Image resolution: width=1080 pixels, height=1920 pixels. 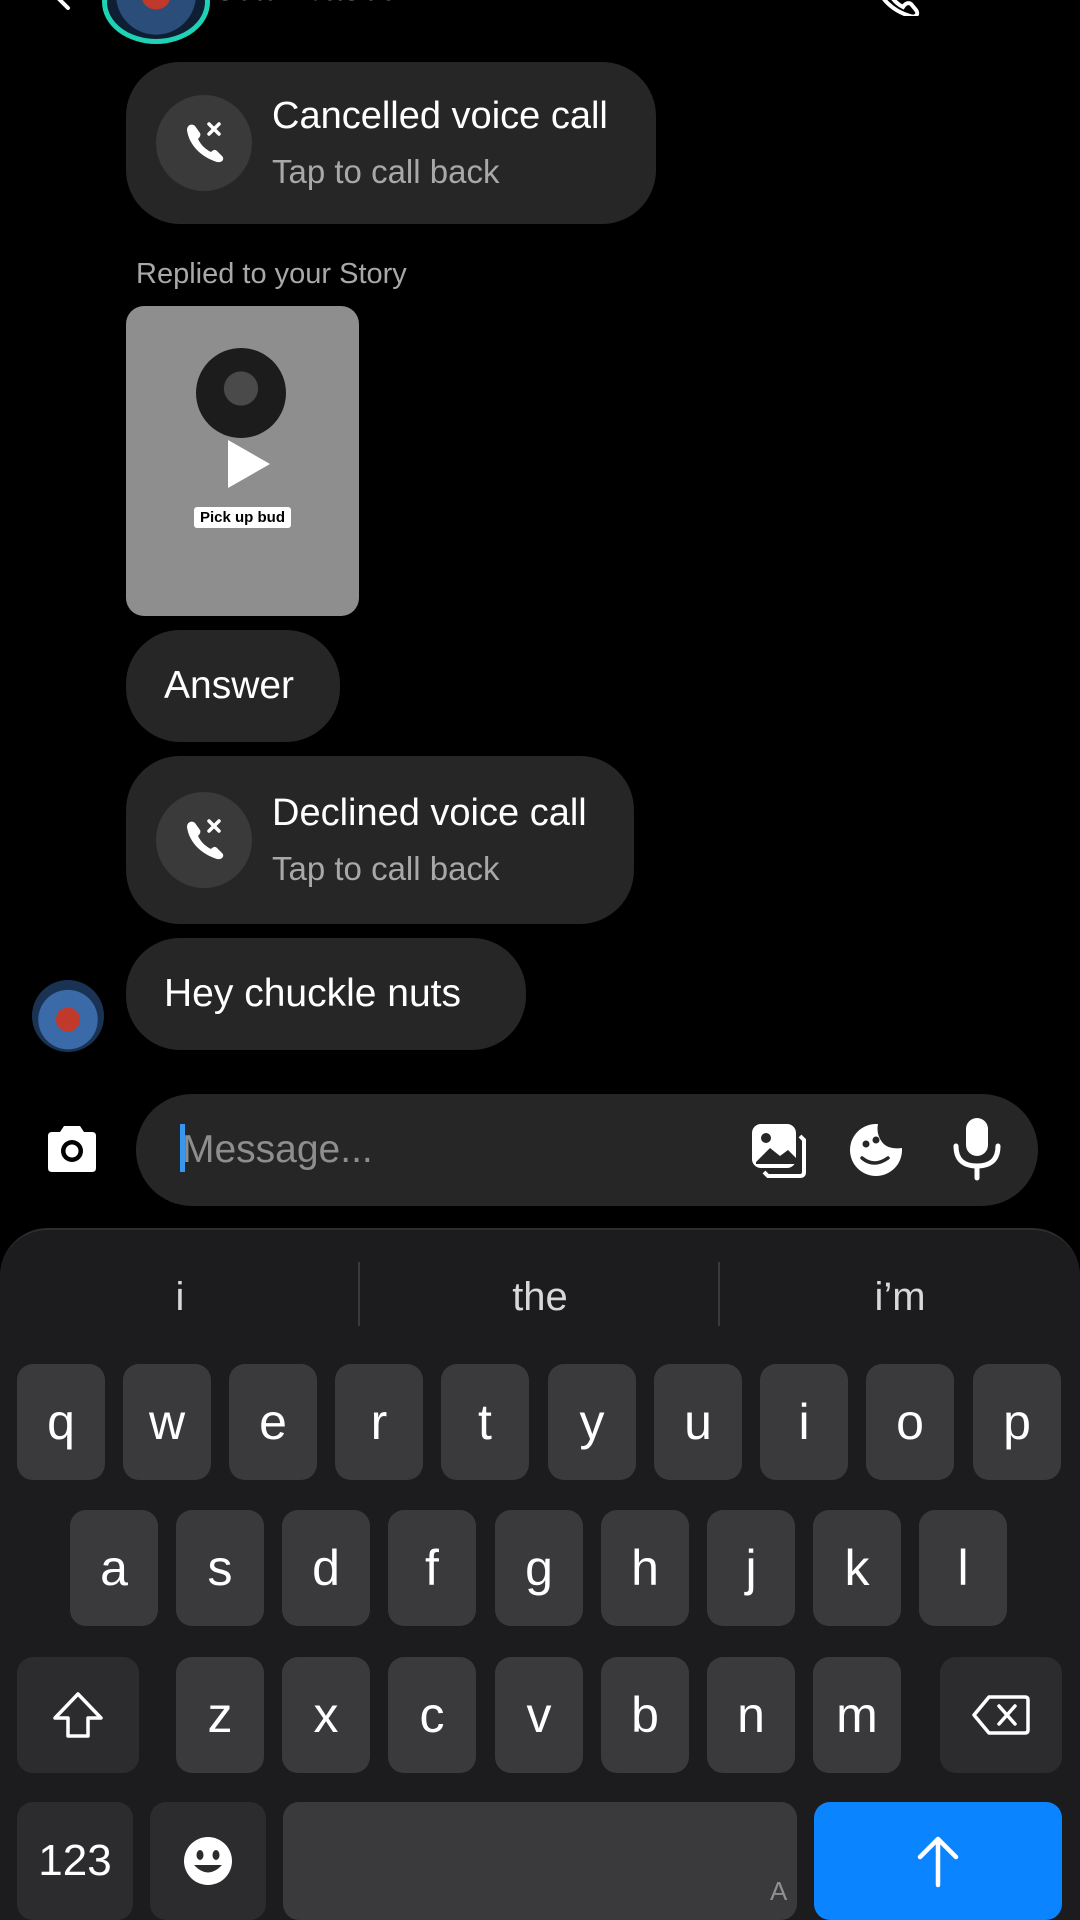 What do you see at coordinates (778, 1150) in the screenshot?
I see `gallery-icon` at bounding box center [778, 1150].